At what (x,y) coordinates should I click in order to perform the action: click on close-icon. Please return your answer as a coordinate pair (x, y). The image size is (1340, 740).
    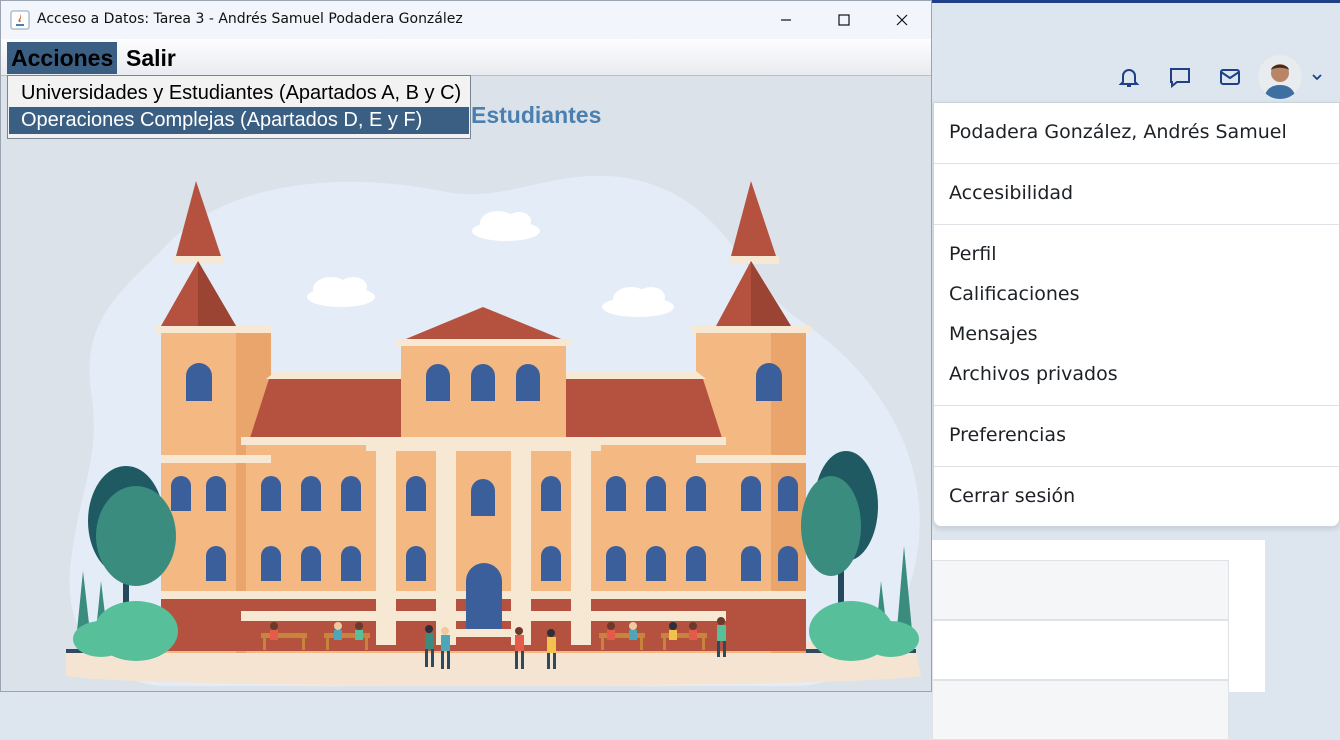
    Looking at the image, I should click on (902, 20).